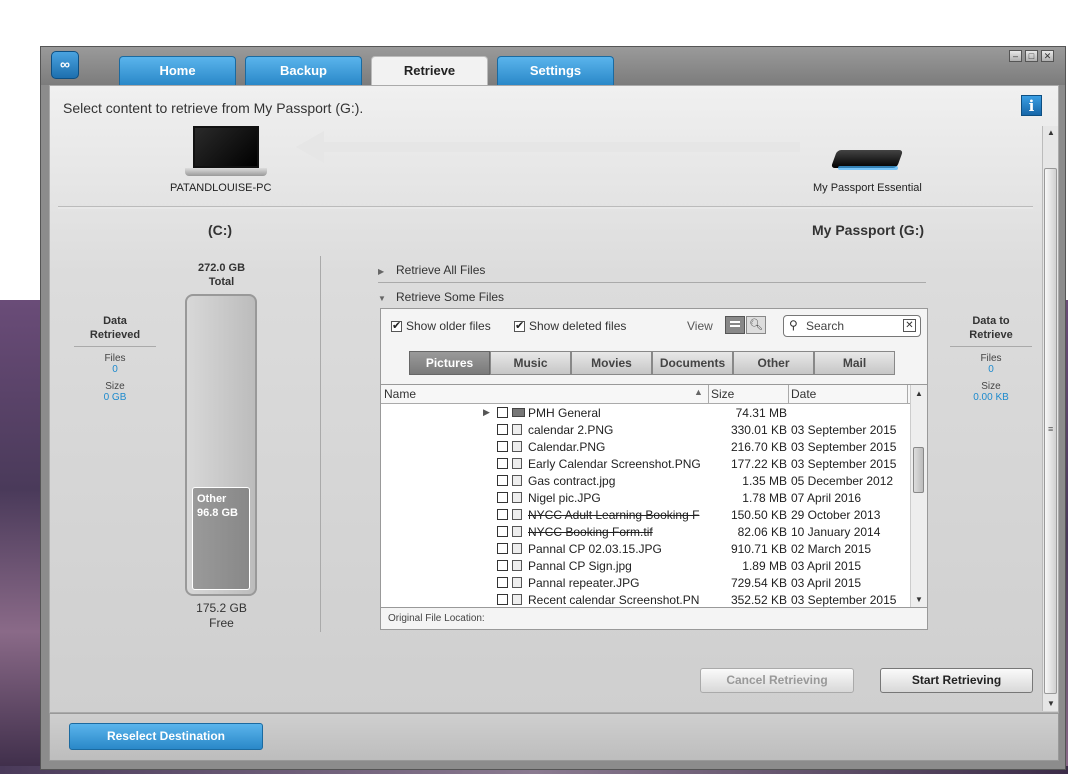 The width and height of the screenshot is (1068, 774). What do you see at coordinates (764, 566) in the screenshot?
I see `file-size: 1.89 MB` at bounding box center [764, 566].